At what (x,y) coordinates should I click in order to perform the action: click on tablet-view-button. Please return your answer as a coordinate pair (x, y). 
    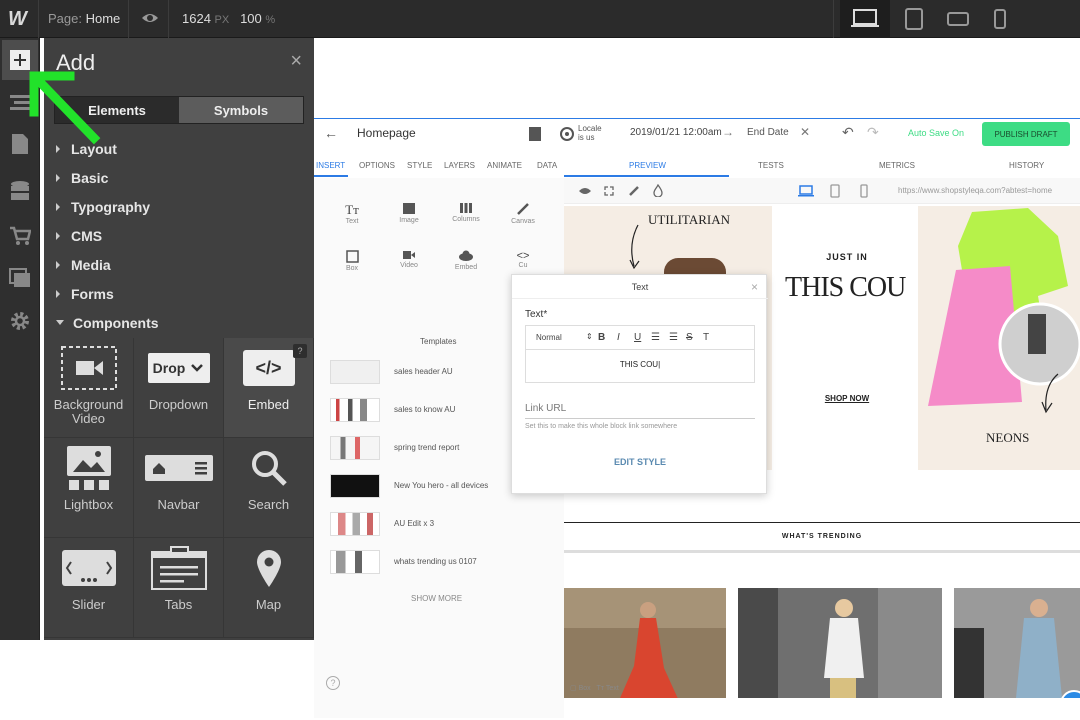
    Looking at the image, I should click on (914, 19).